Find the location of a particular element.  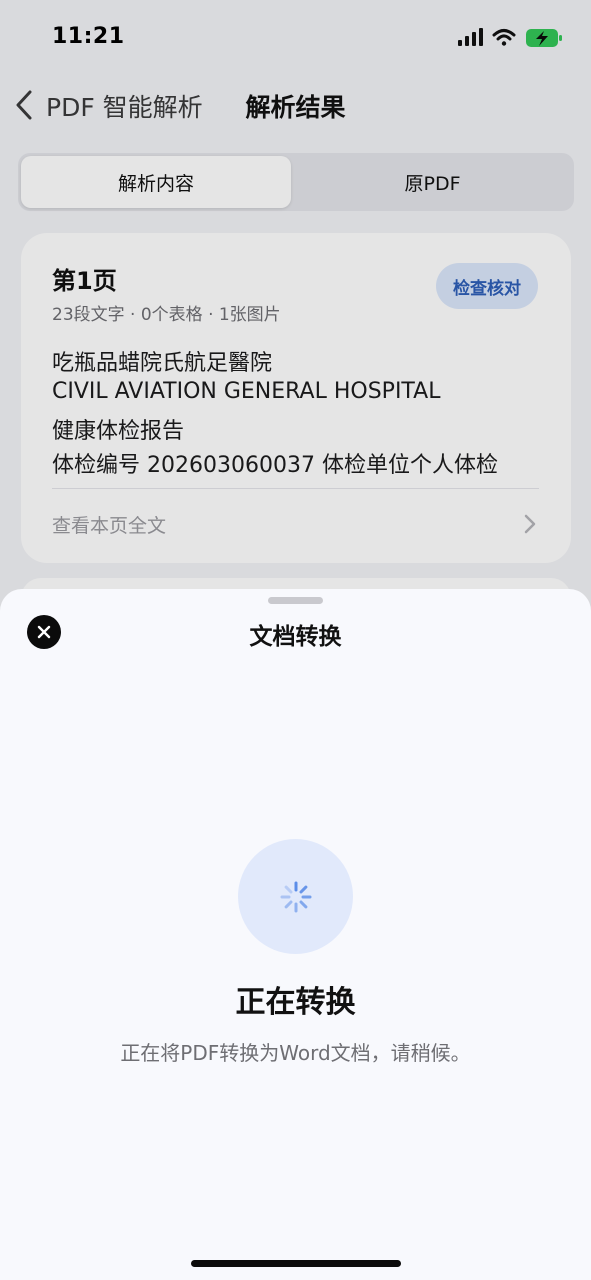

conversion-status-title: 正在转换 is located at coordinates (295, 1002).